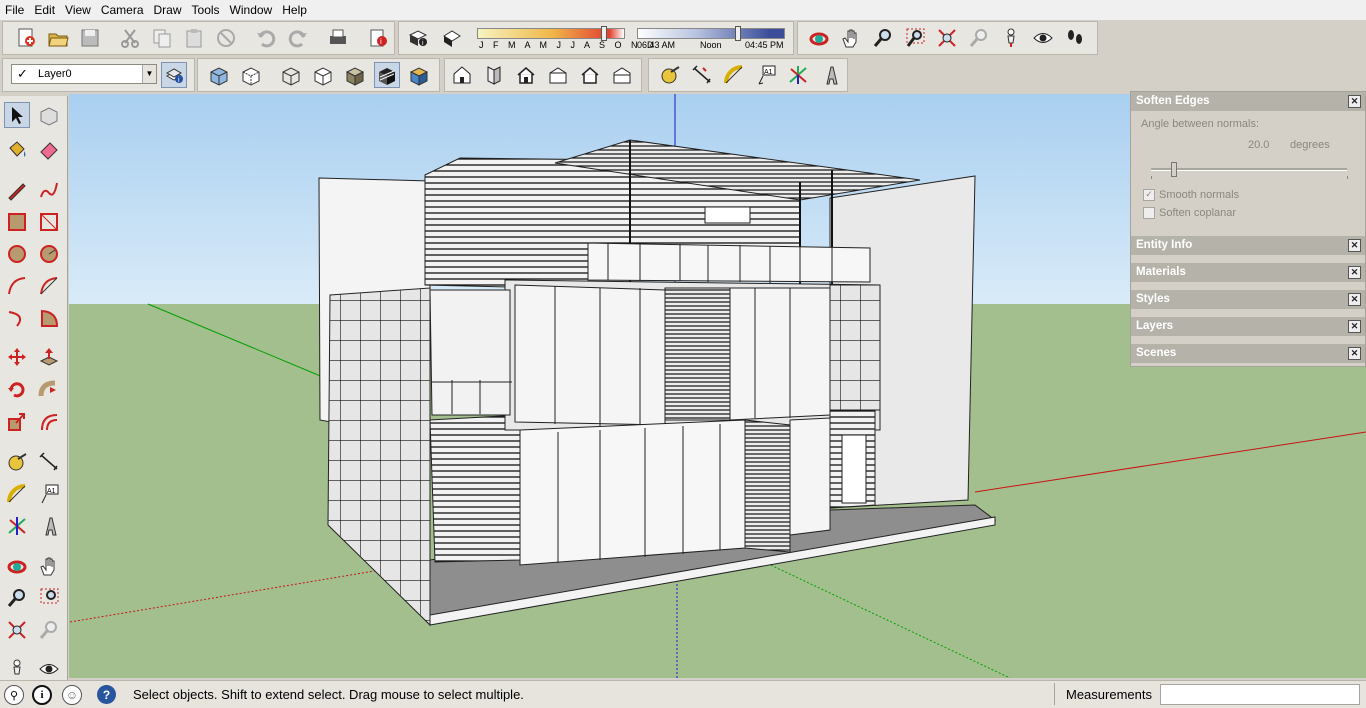  What do you see at coordinates (798, 75) in the screenshot?
I see `axes-icon` at bounding box center [798, 75].